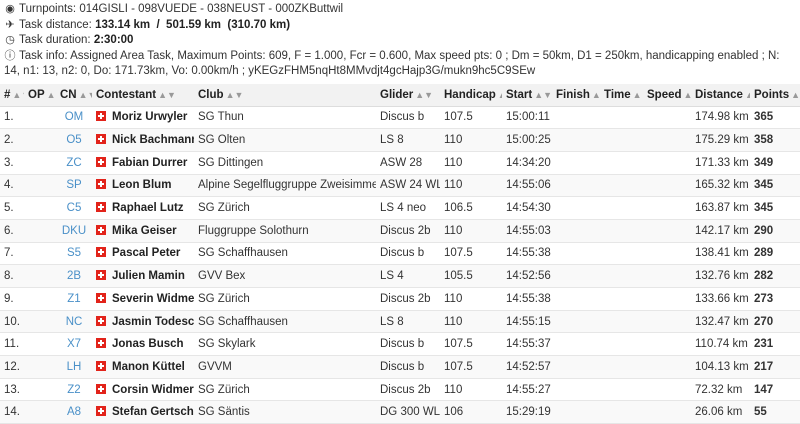 Image resolution: width=800 pixels, height=424 pixels. I want to click on contestant-name-text: Severin Widmer, so click(153, 299).